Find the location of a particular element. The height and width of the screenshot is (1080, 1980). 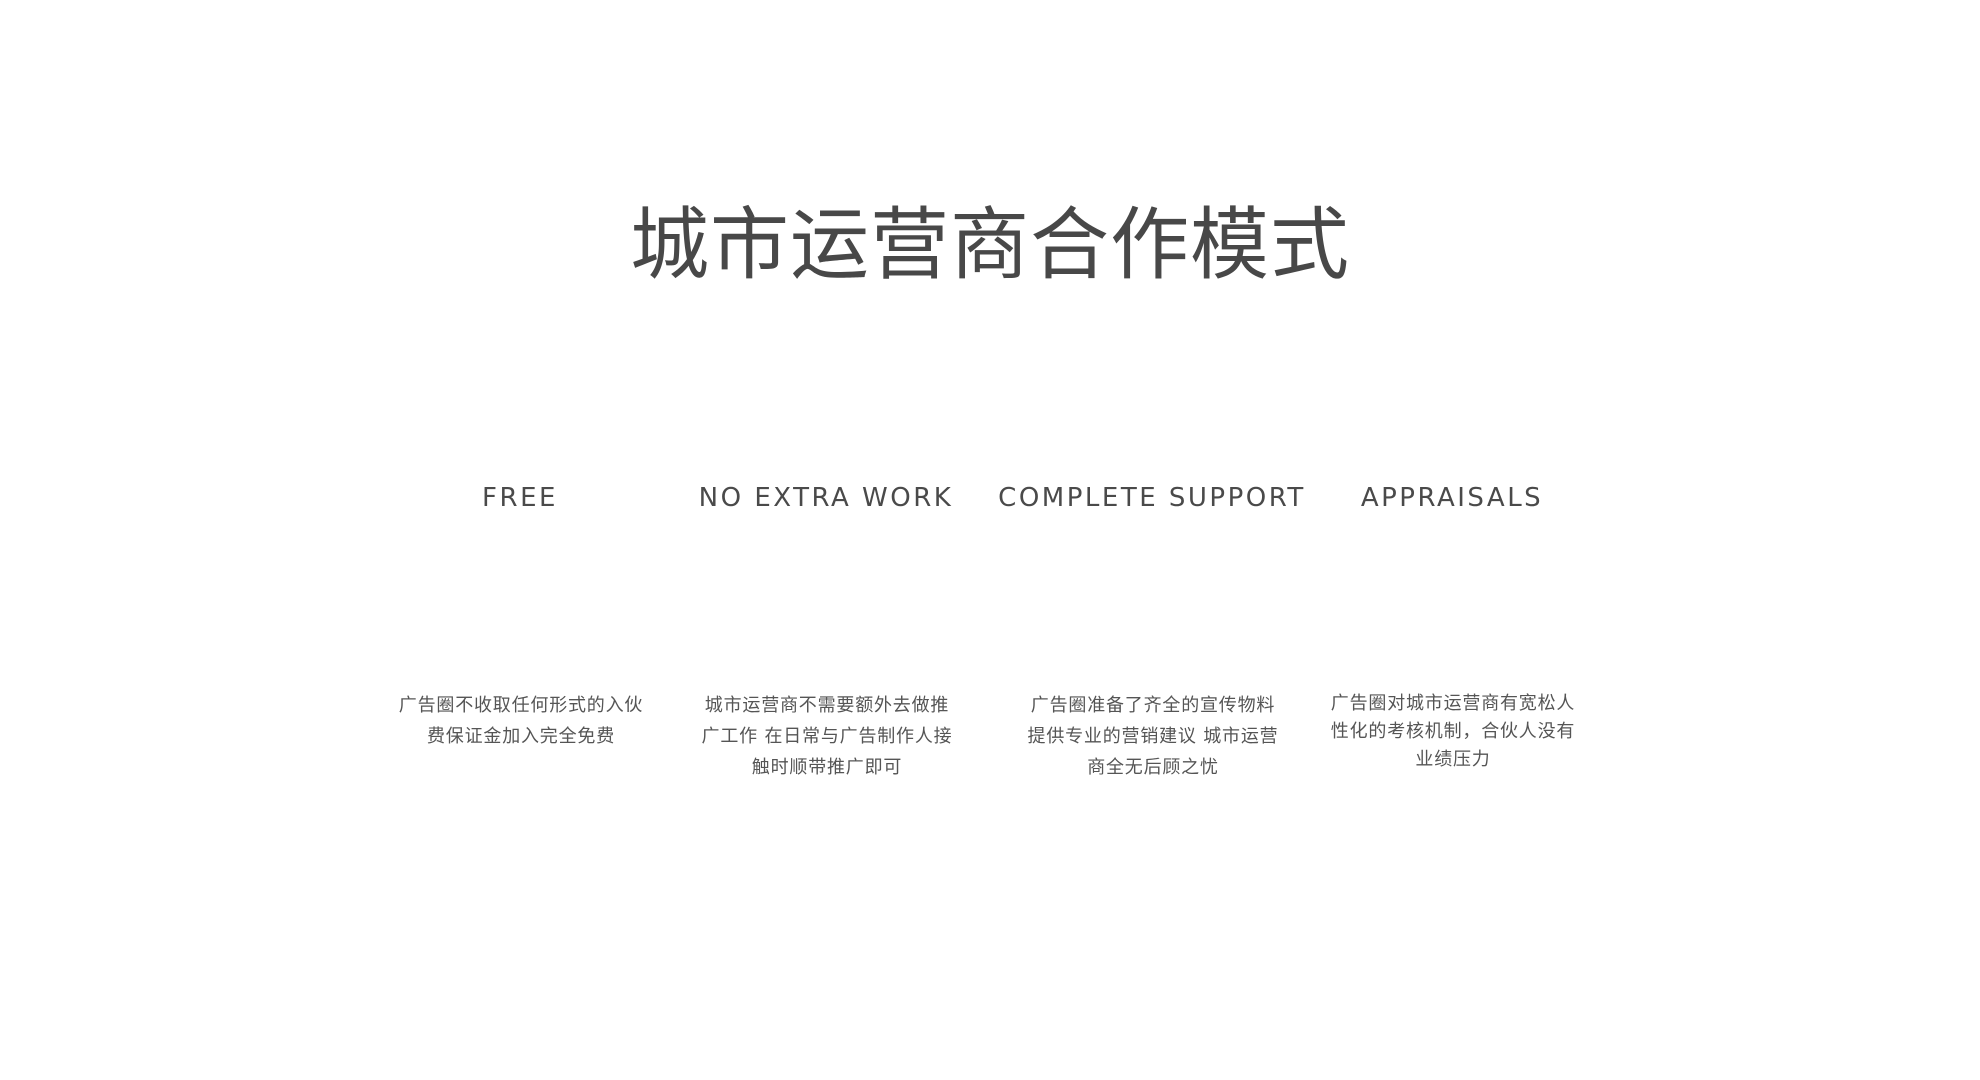

feature-heading: FREE is located at coordinates (520, 498).